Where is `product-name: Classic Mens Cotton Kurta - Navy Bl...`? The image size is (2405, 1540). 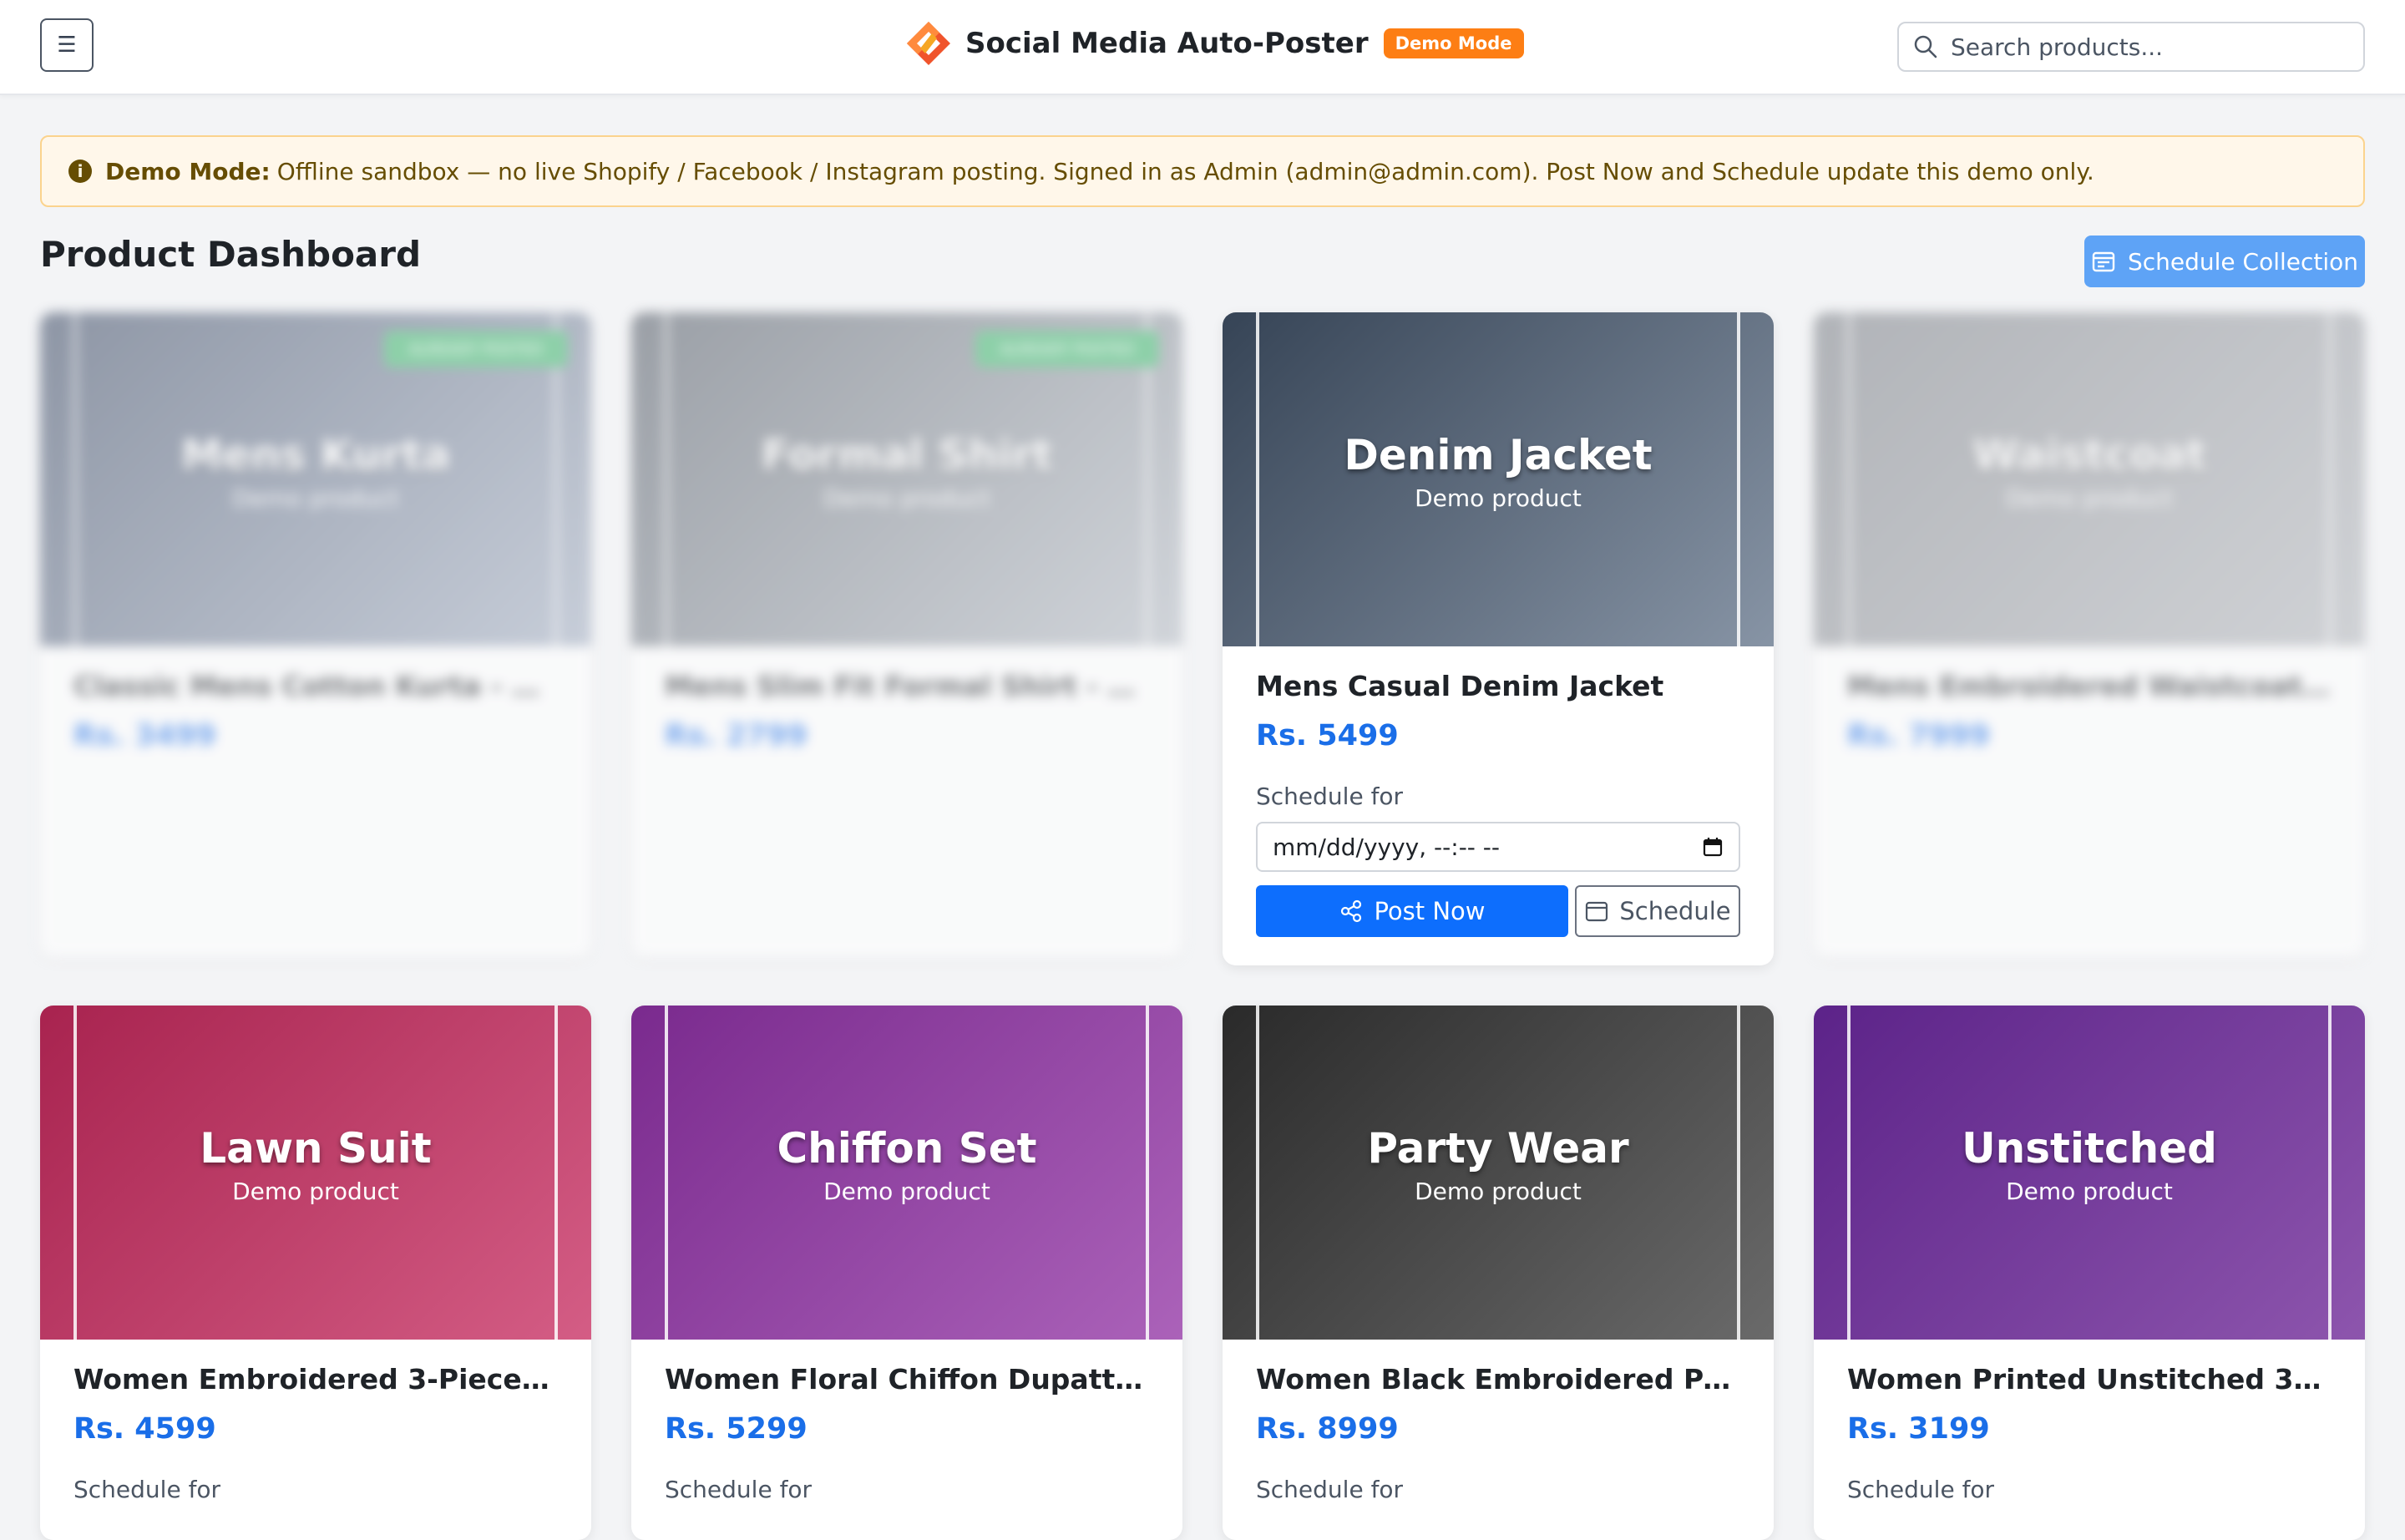
product-name: Classic Mens Cotton Kurta - Navy Bl... is located at coordinates (315, 686).